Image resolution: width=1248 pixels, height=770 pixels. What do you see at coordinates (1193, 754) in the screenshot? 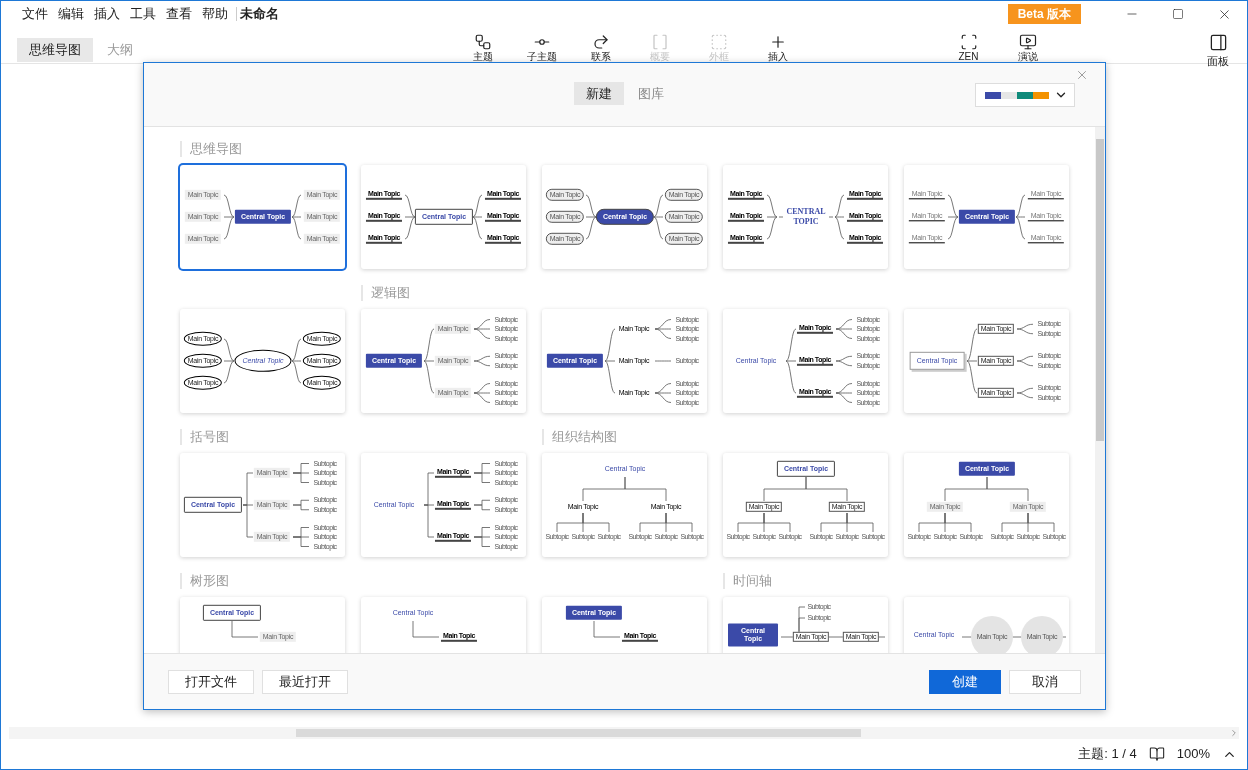
I see `zoom-level: 100%` at bounding box center [1193, 754].